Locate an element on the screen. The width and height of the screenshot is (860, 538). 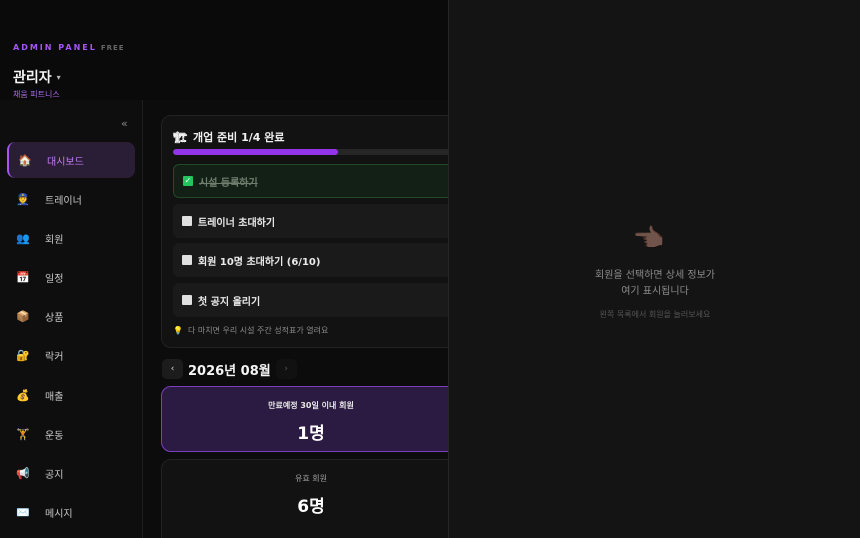
sidebar-item-2: 👥 회원 is located at coordinates (71, 238).